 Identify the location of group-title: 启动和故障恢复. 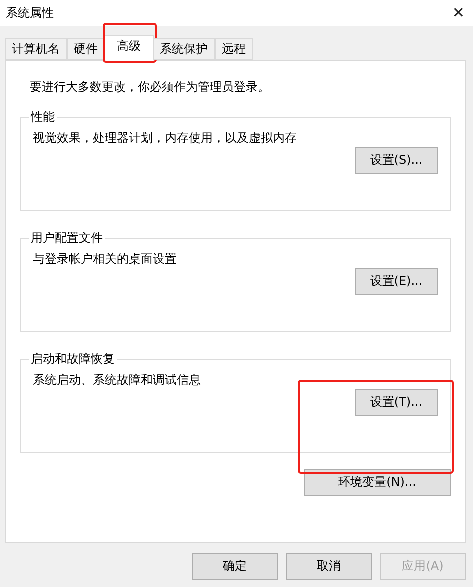
(73, 359).